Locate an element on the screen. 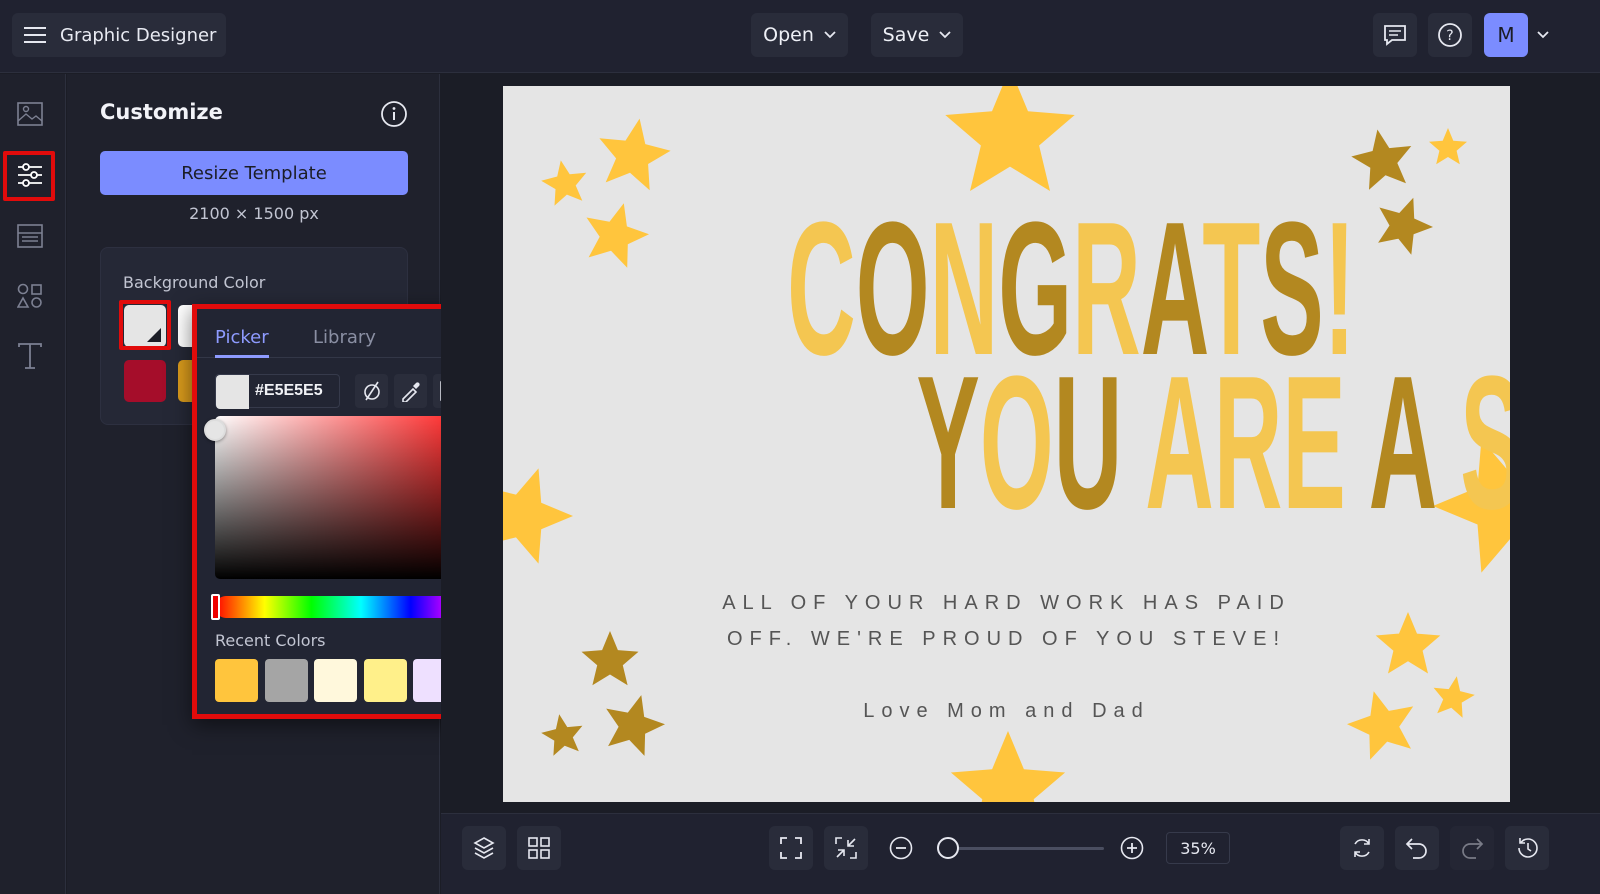  help-button: ? is located at coordinates (1450, 35).